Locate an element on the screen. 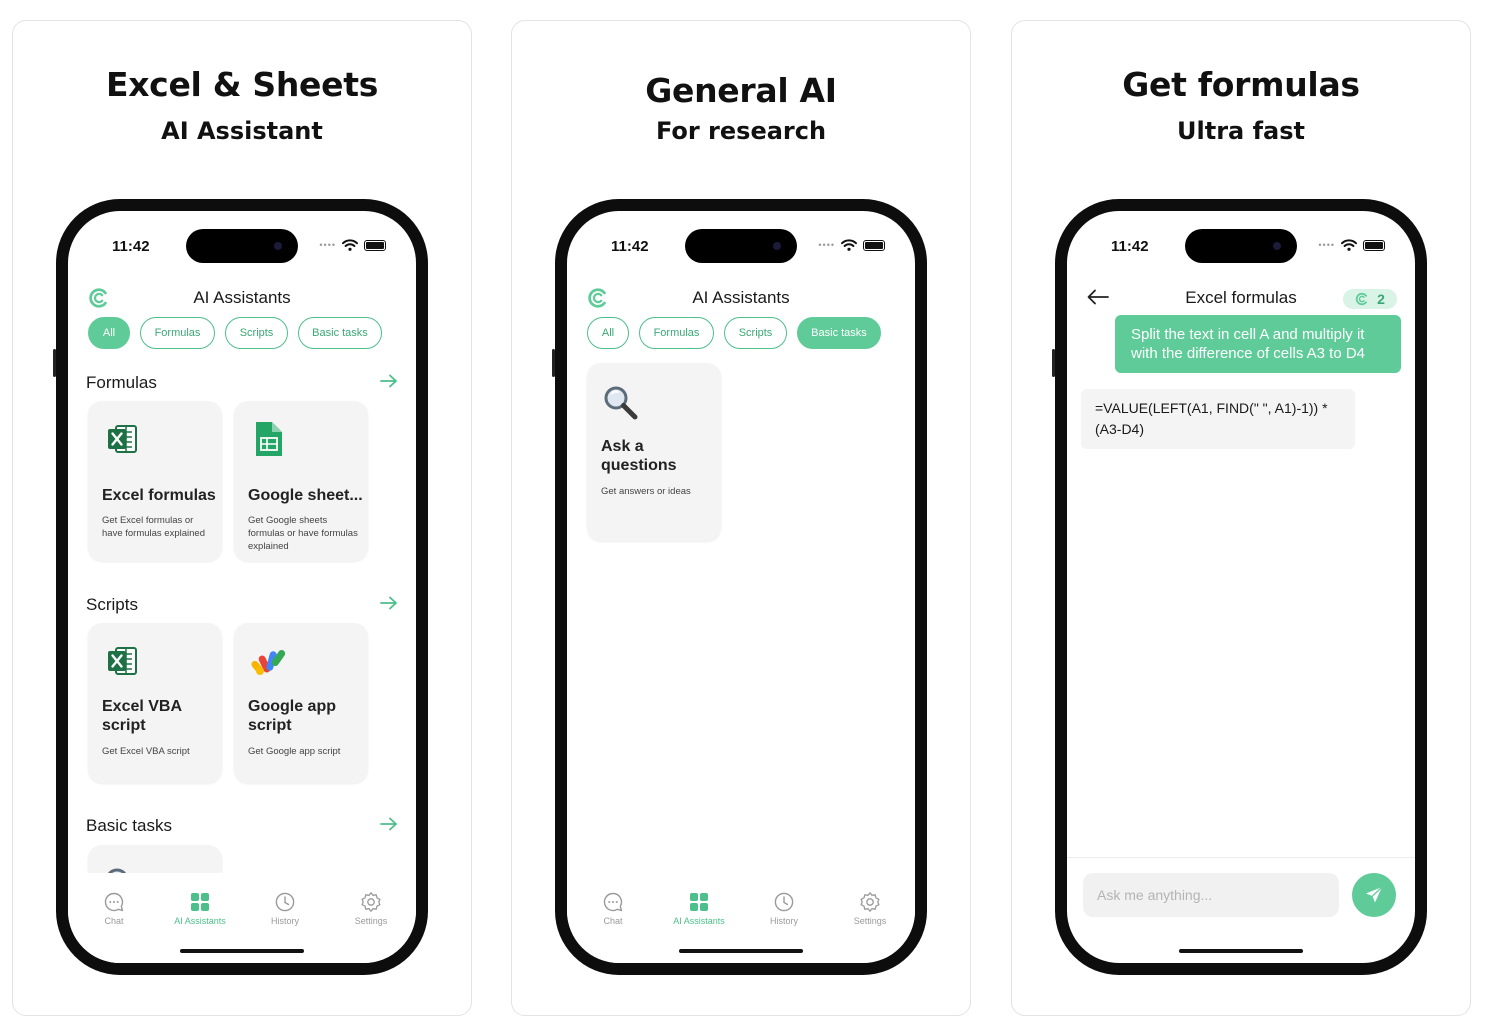 The width and height of the screenshot is (1486, 1036). tile-description: Get Google app script is located at coordinates (294, 751).